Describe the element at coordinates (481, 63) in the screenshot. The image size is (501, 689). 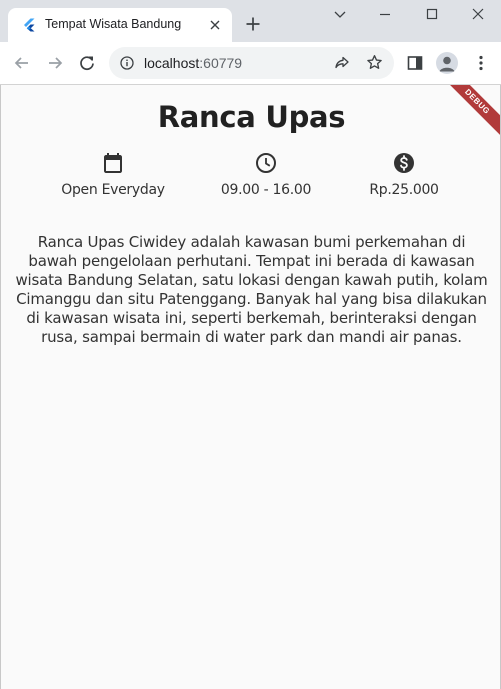
I see `more-vert-icon` at that location.